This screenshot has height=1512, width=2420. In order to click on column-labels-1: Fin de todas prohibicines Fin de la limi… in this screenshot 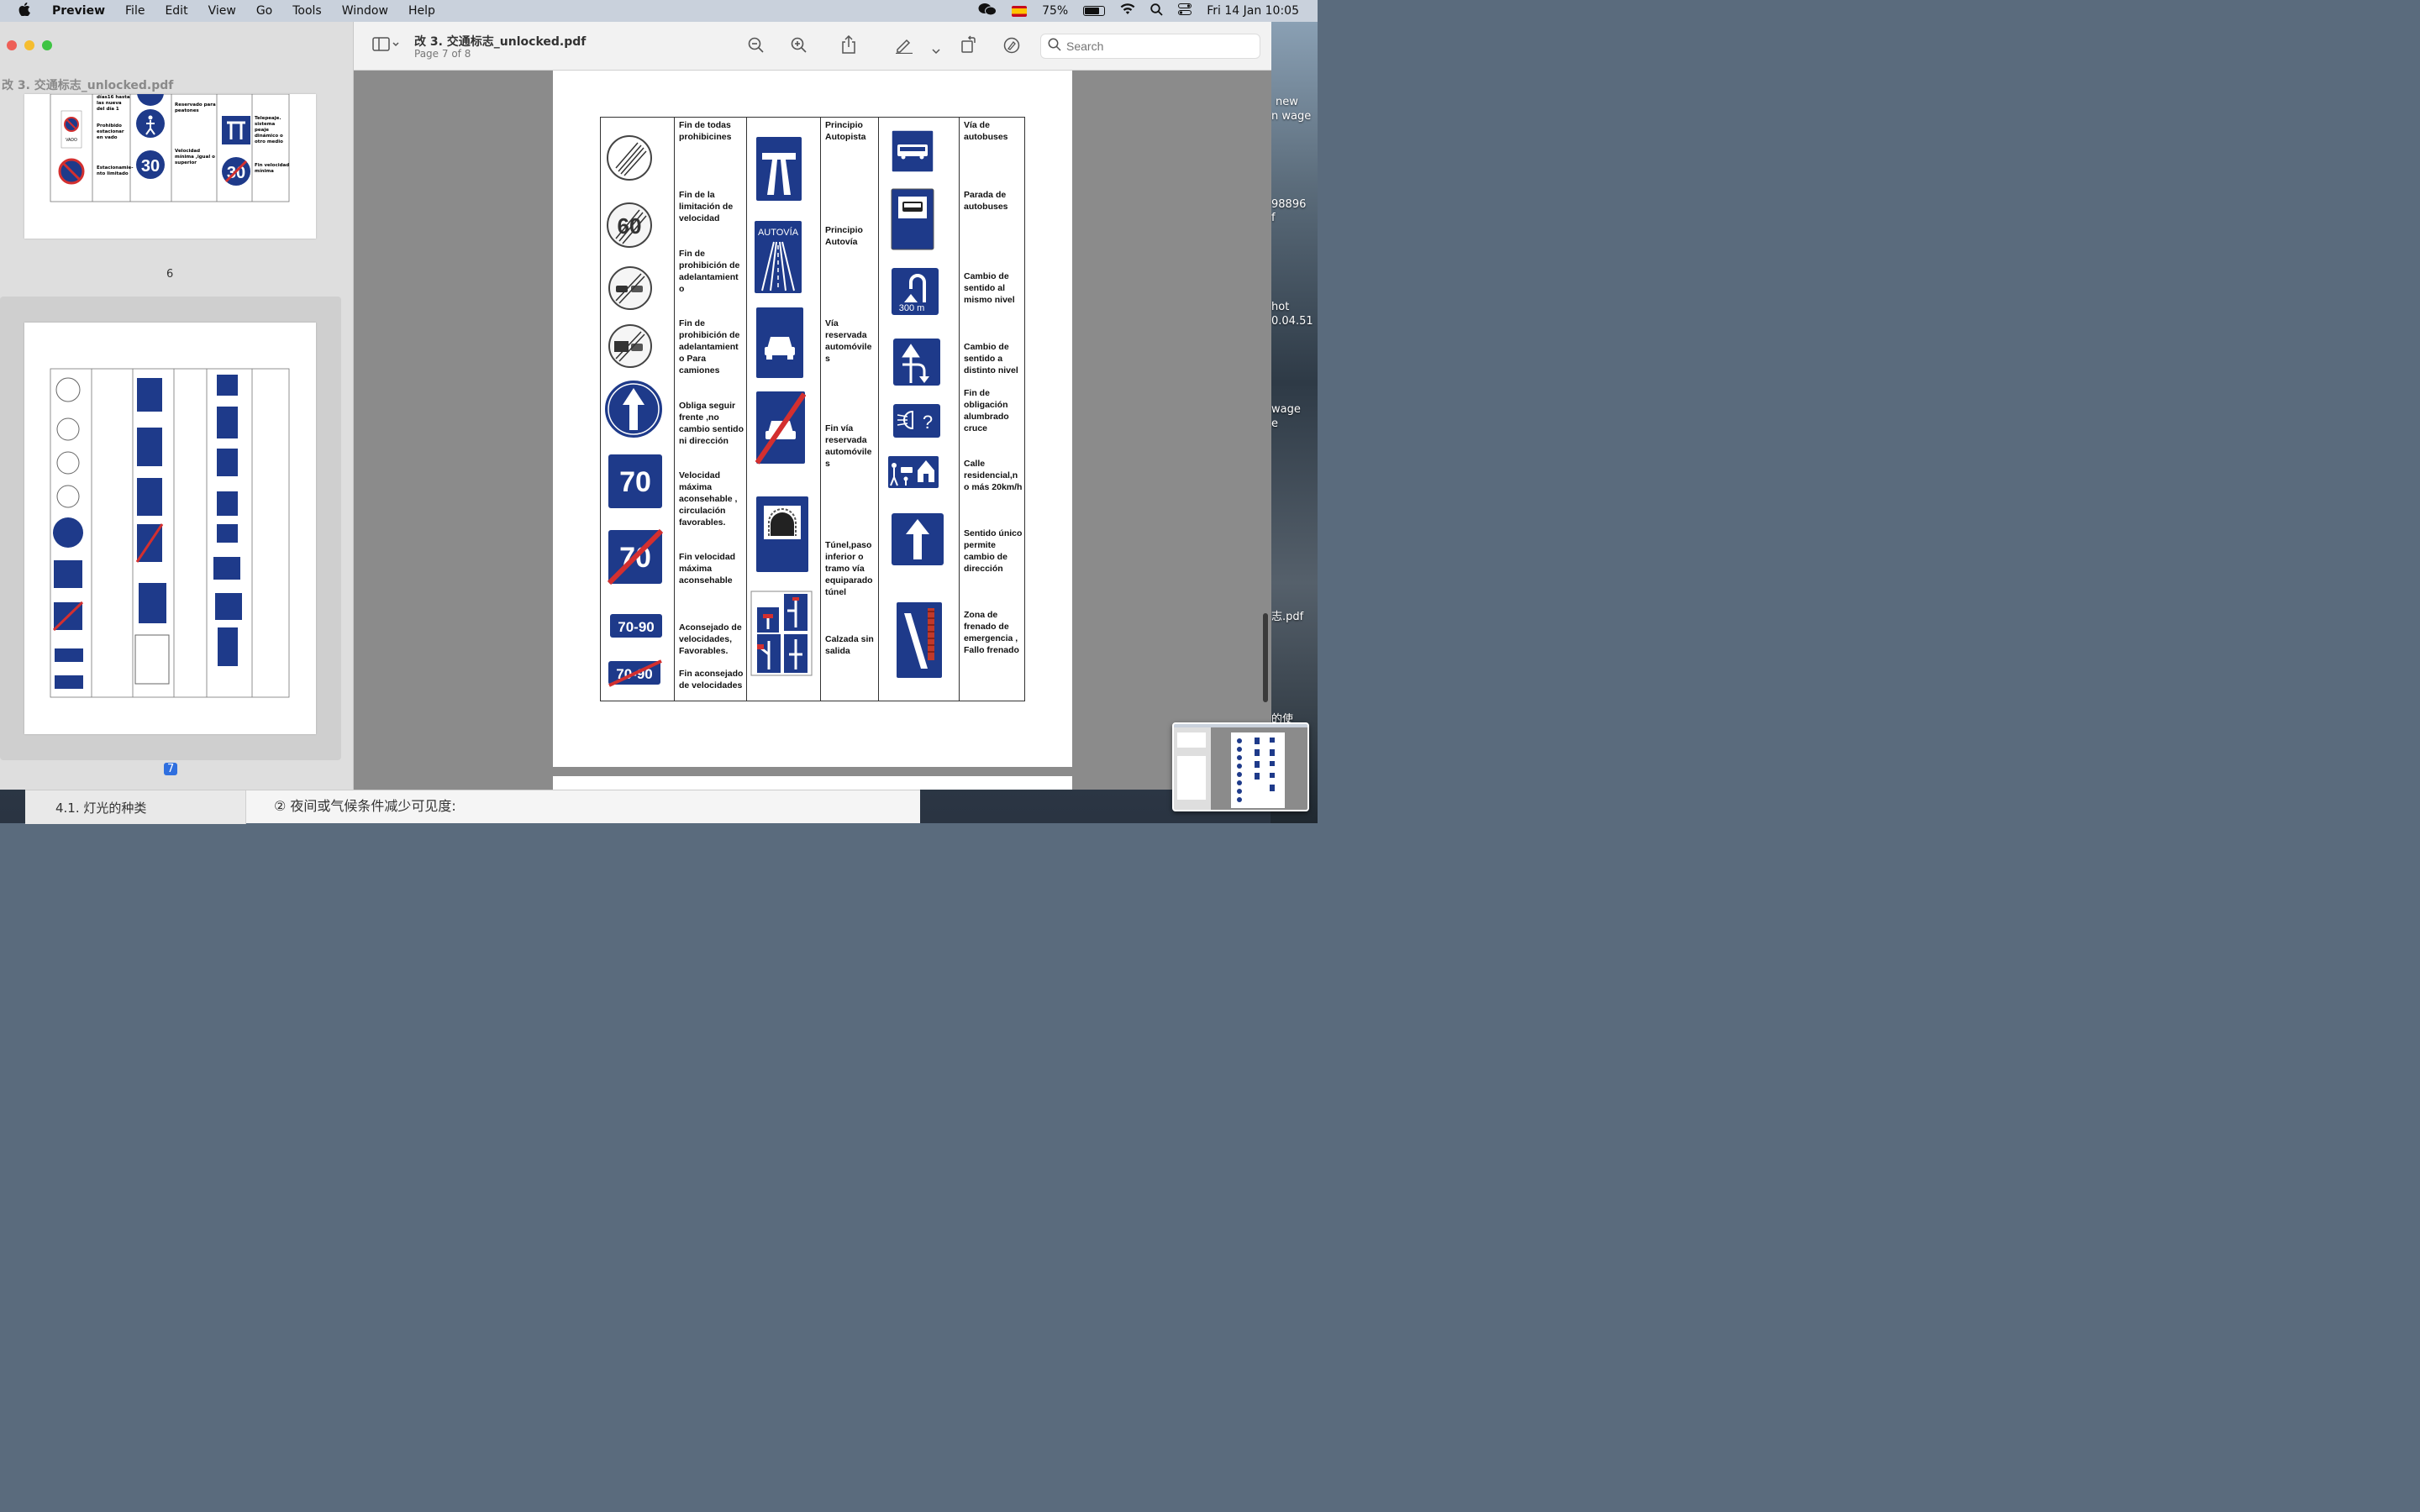, I will do `click(710, 409)`.